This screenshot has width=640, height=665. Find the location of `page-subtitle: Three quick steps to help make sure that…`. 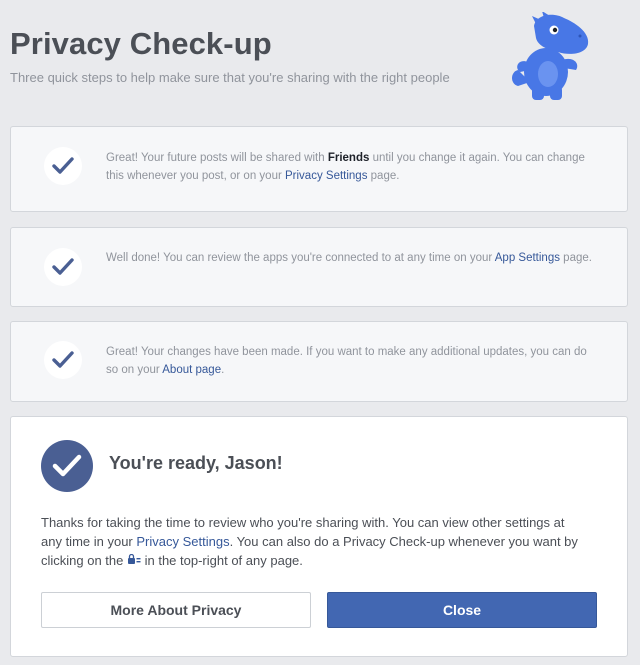

page-subtitle: Three quick steps to help make sure that… is located at coordinates (230, 77).